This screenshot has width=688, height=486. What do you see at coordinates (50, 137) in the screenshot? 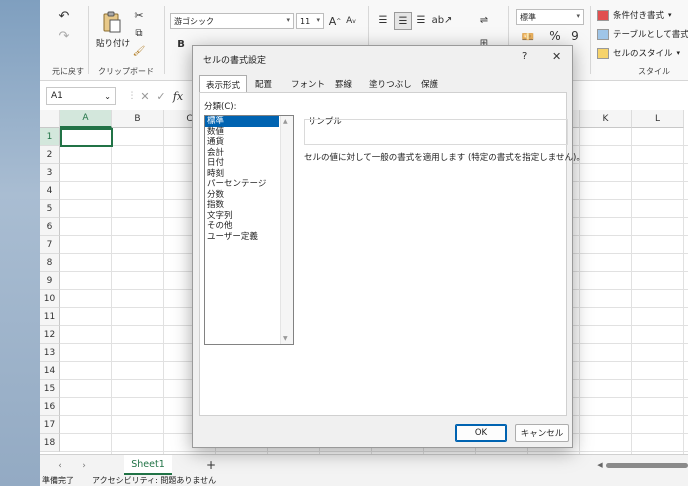
I see `row-header-1: 1` at bounding box center [50, 137].